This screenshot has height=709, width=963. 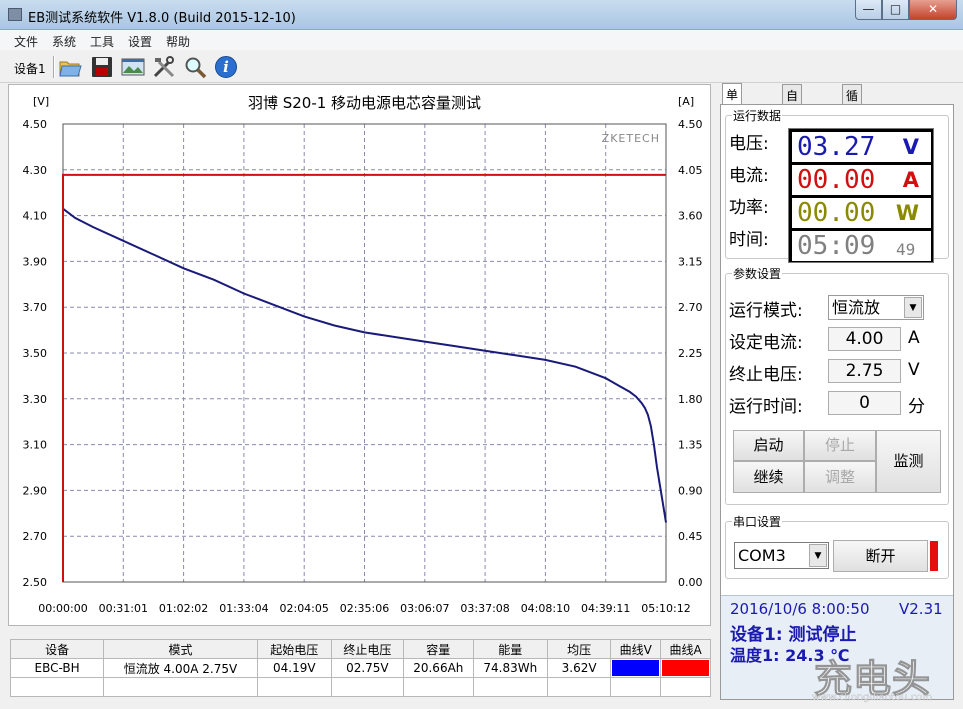 I want to click on menu-system: 系统, so click(x=64, y=41).